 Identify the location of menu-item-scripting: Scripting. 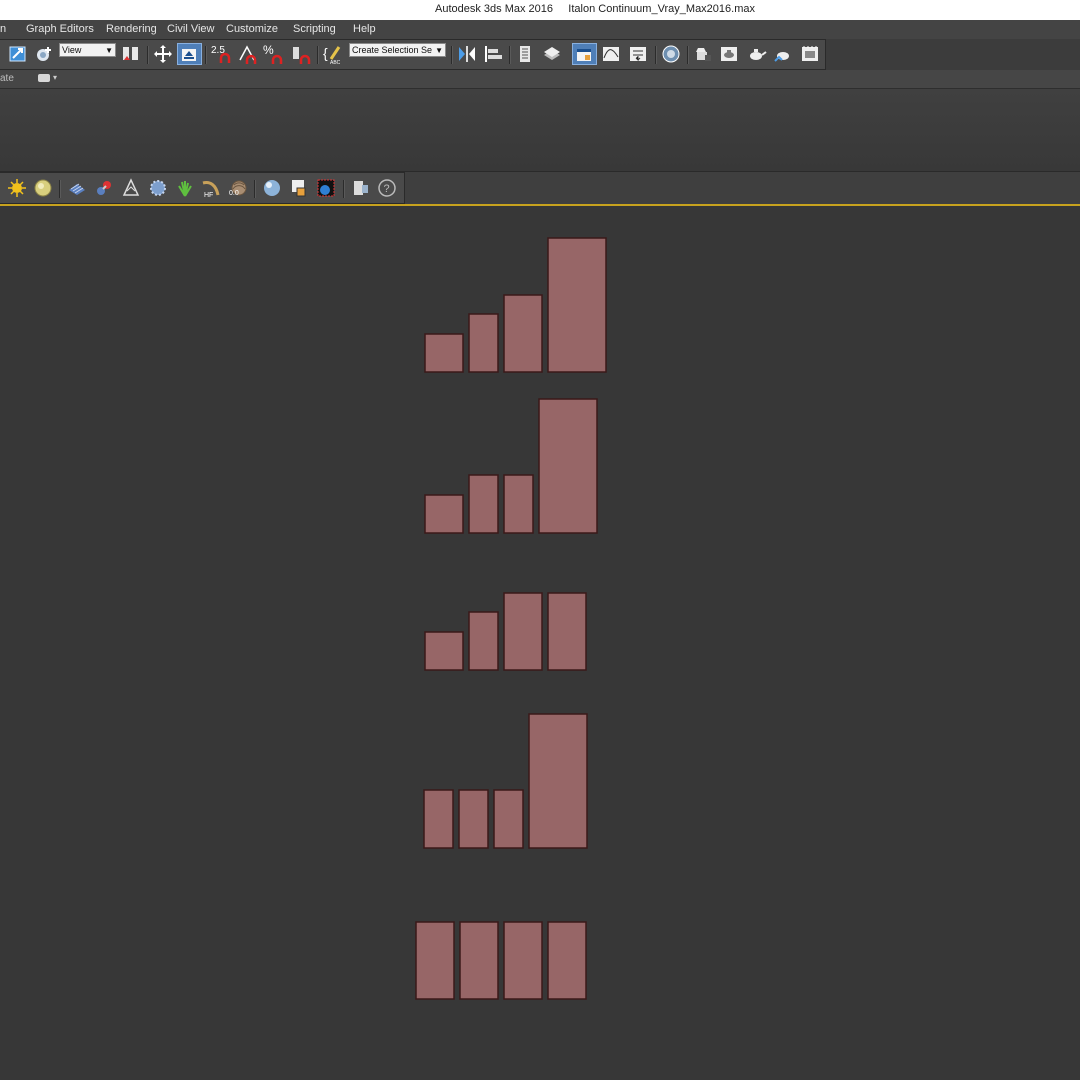
(314, 29).